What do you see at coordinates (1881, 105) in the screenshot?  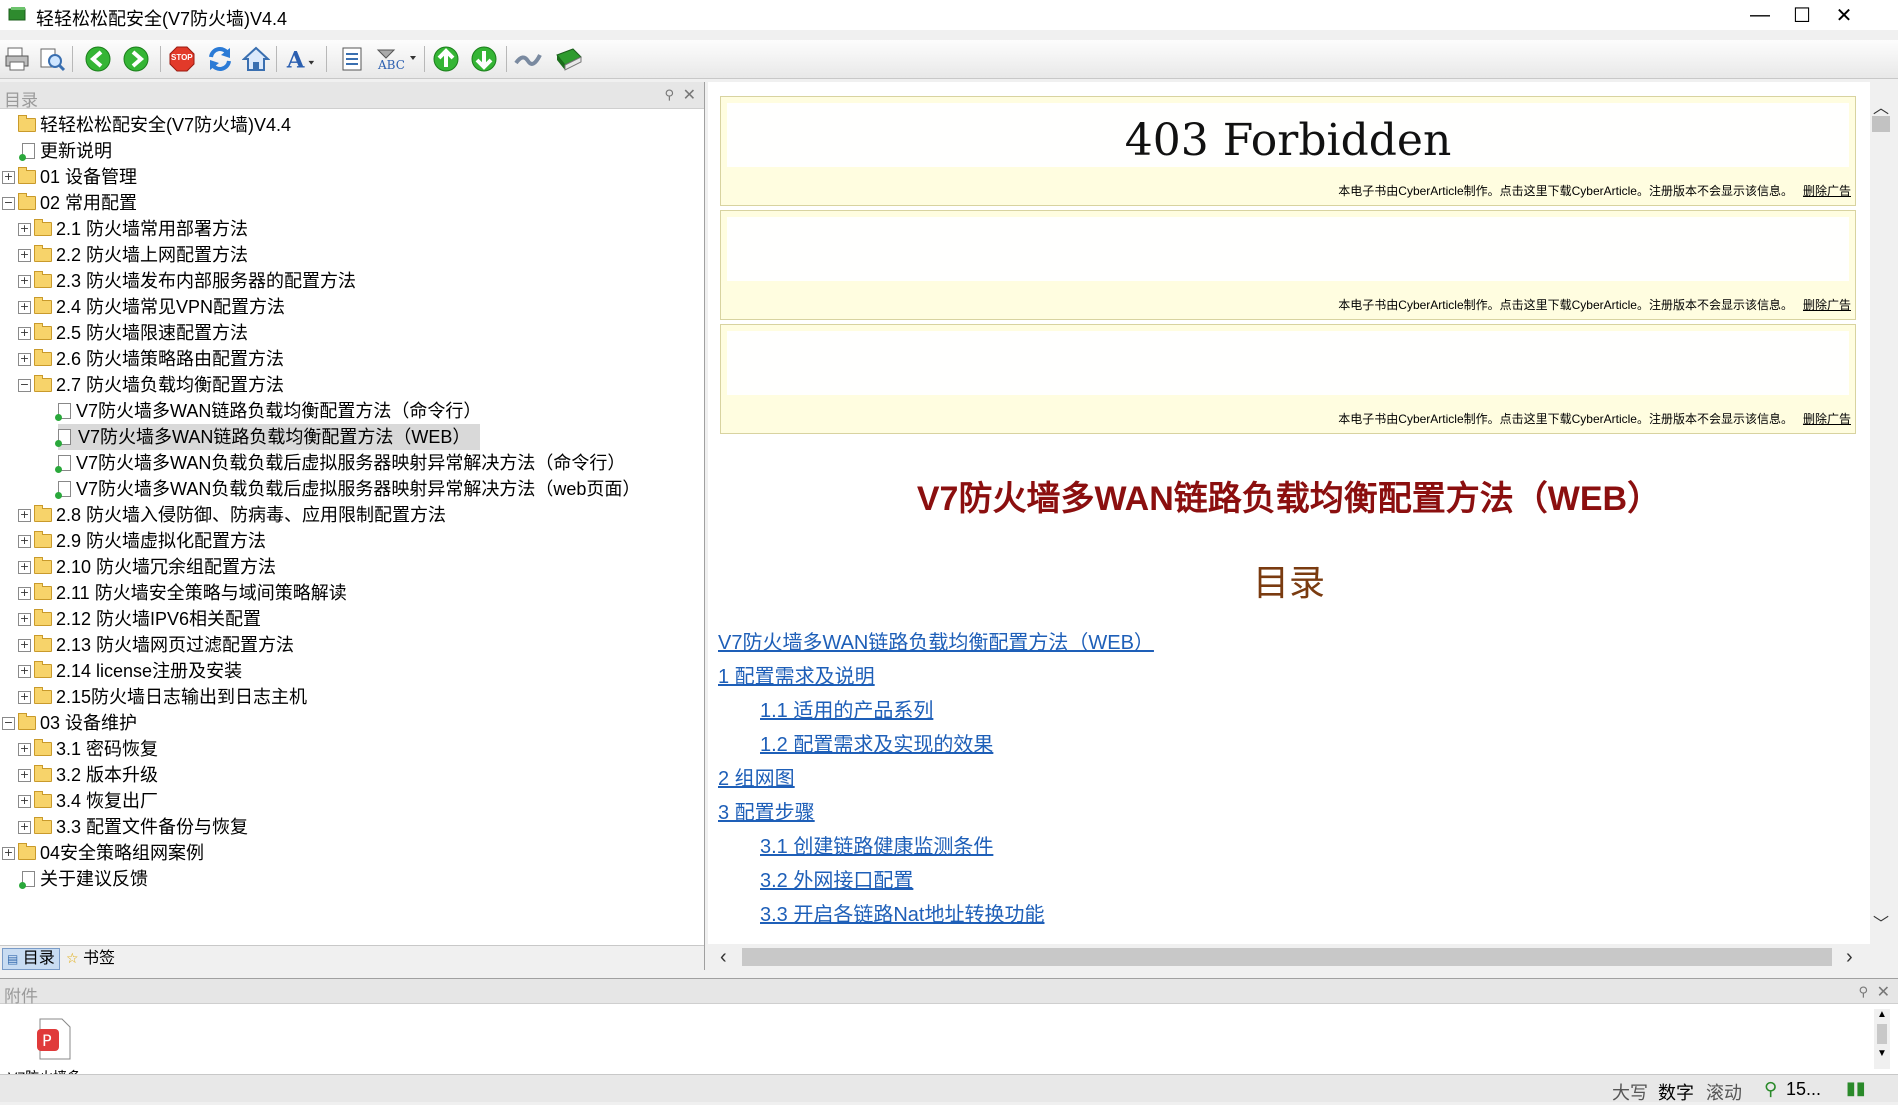 I see `scroll-up-icon: ︿` at bounding box center [1881, 105].